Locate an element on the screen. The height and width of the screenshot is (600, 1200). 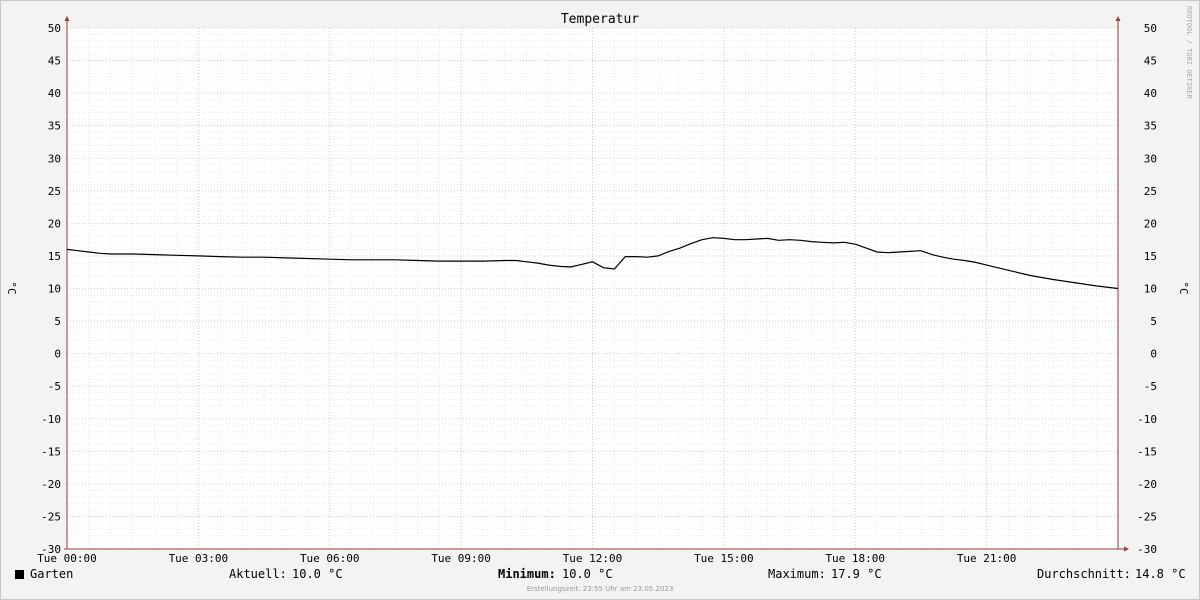
legend-min-value: 10.0 °C is located at coordinates (587, 574).